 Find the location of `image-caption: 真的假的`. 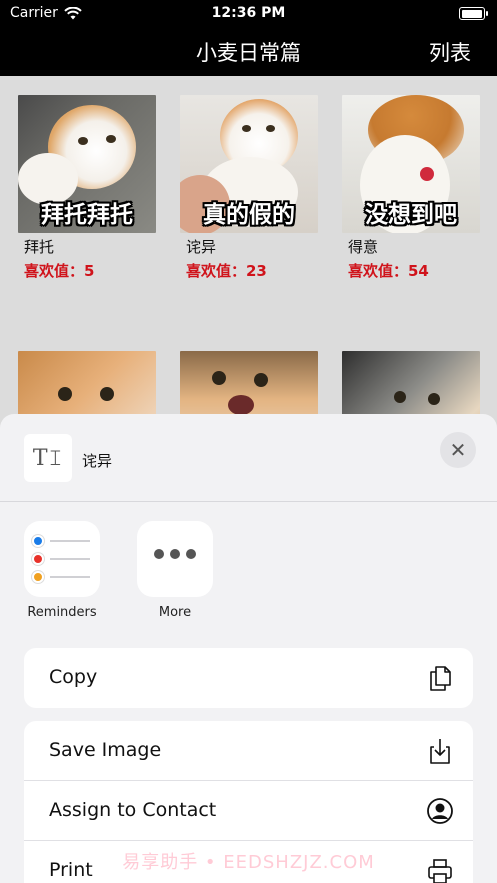

image-caption: 真的假的 is located at coordinates (249, 215).